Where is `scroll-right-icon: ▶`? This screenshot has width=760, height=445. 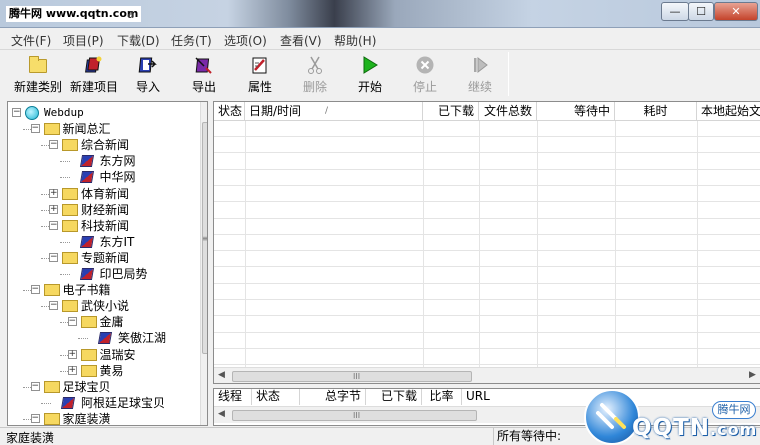
scroll-right-icon: ▶ is located at coordinates (752, 375).